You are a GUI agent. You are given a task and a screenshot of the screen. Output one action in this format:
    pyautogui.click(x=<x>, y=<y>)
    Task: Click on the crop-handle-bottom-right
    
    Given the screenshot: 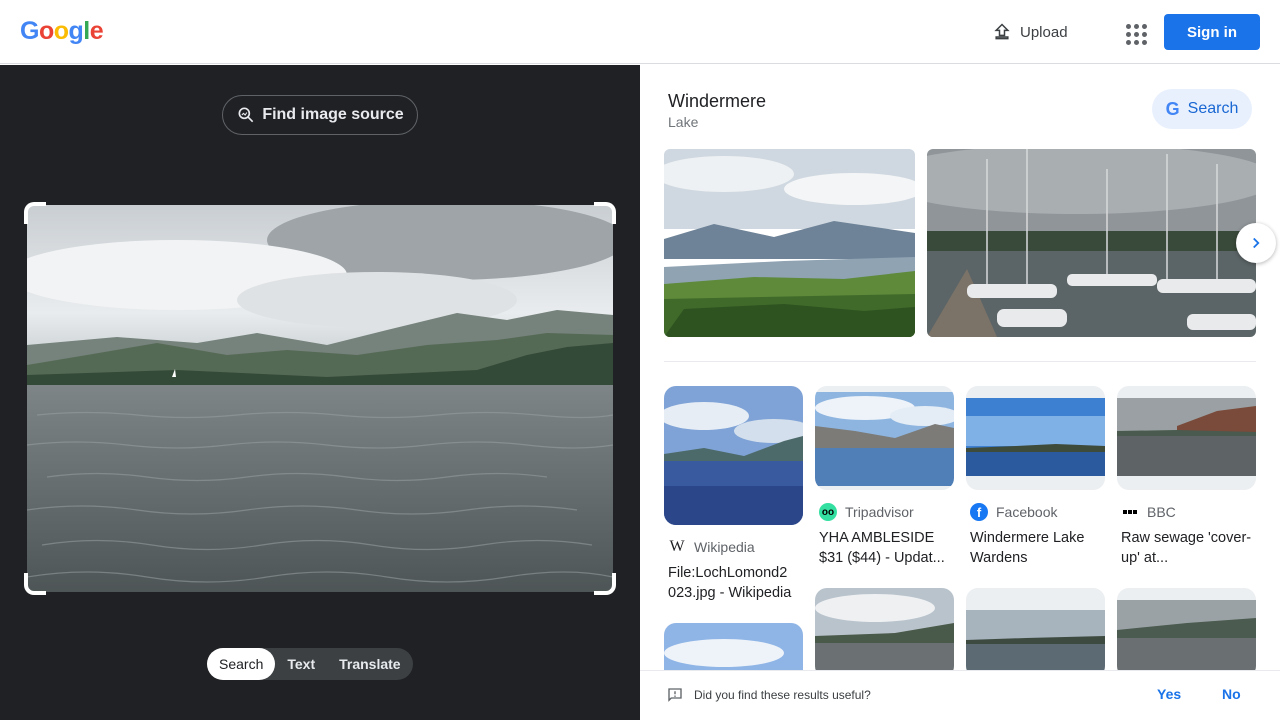 What is the action you would take?
    pyautogui.click(x=605, y=584)
    